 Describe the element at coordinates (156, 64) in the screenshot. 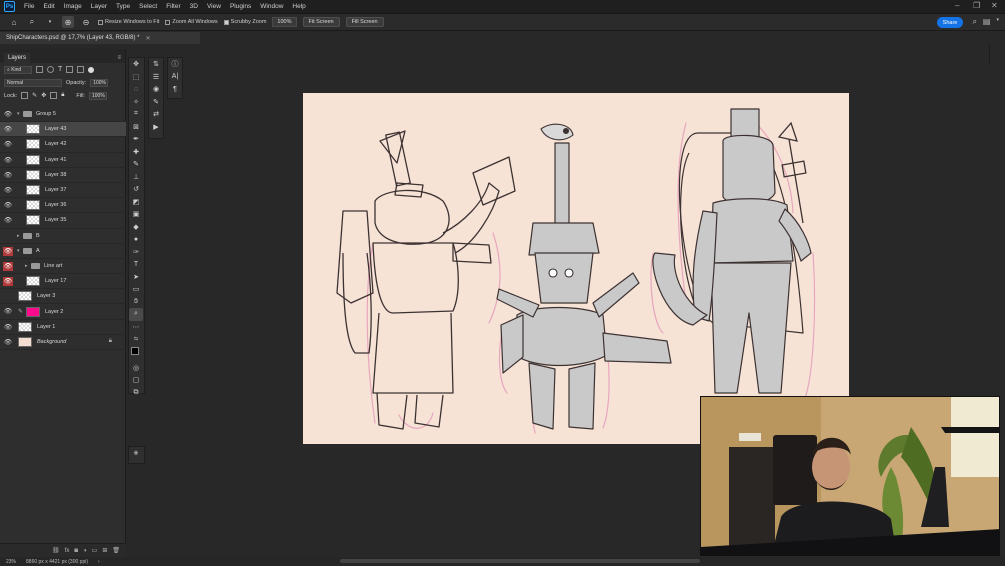

I see `brush-settings-icon: ⇅` at that location.